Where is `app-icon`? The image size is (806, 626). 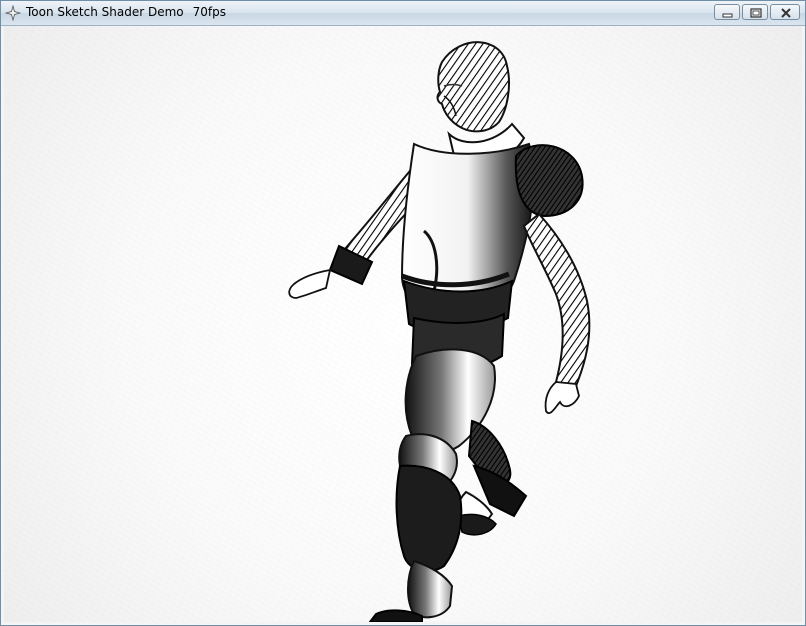 app-icon is located at coordinates (13, 13).